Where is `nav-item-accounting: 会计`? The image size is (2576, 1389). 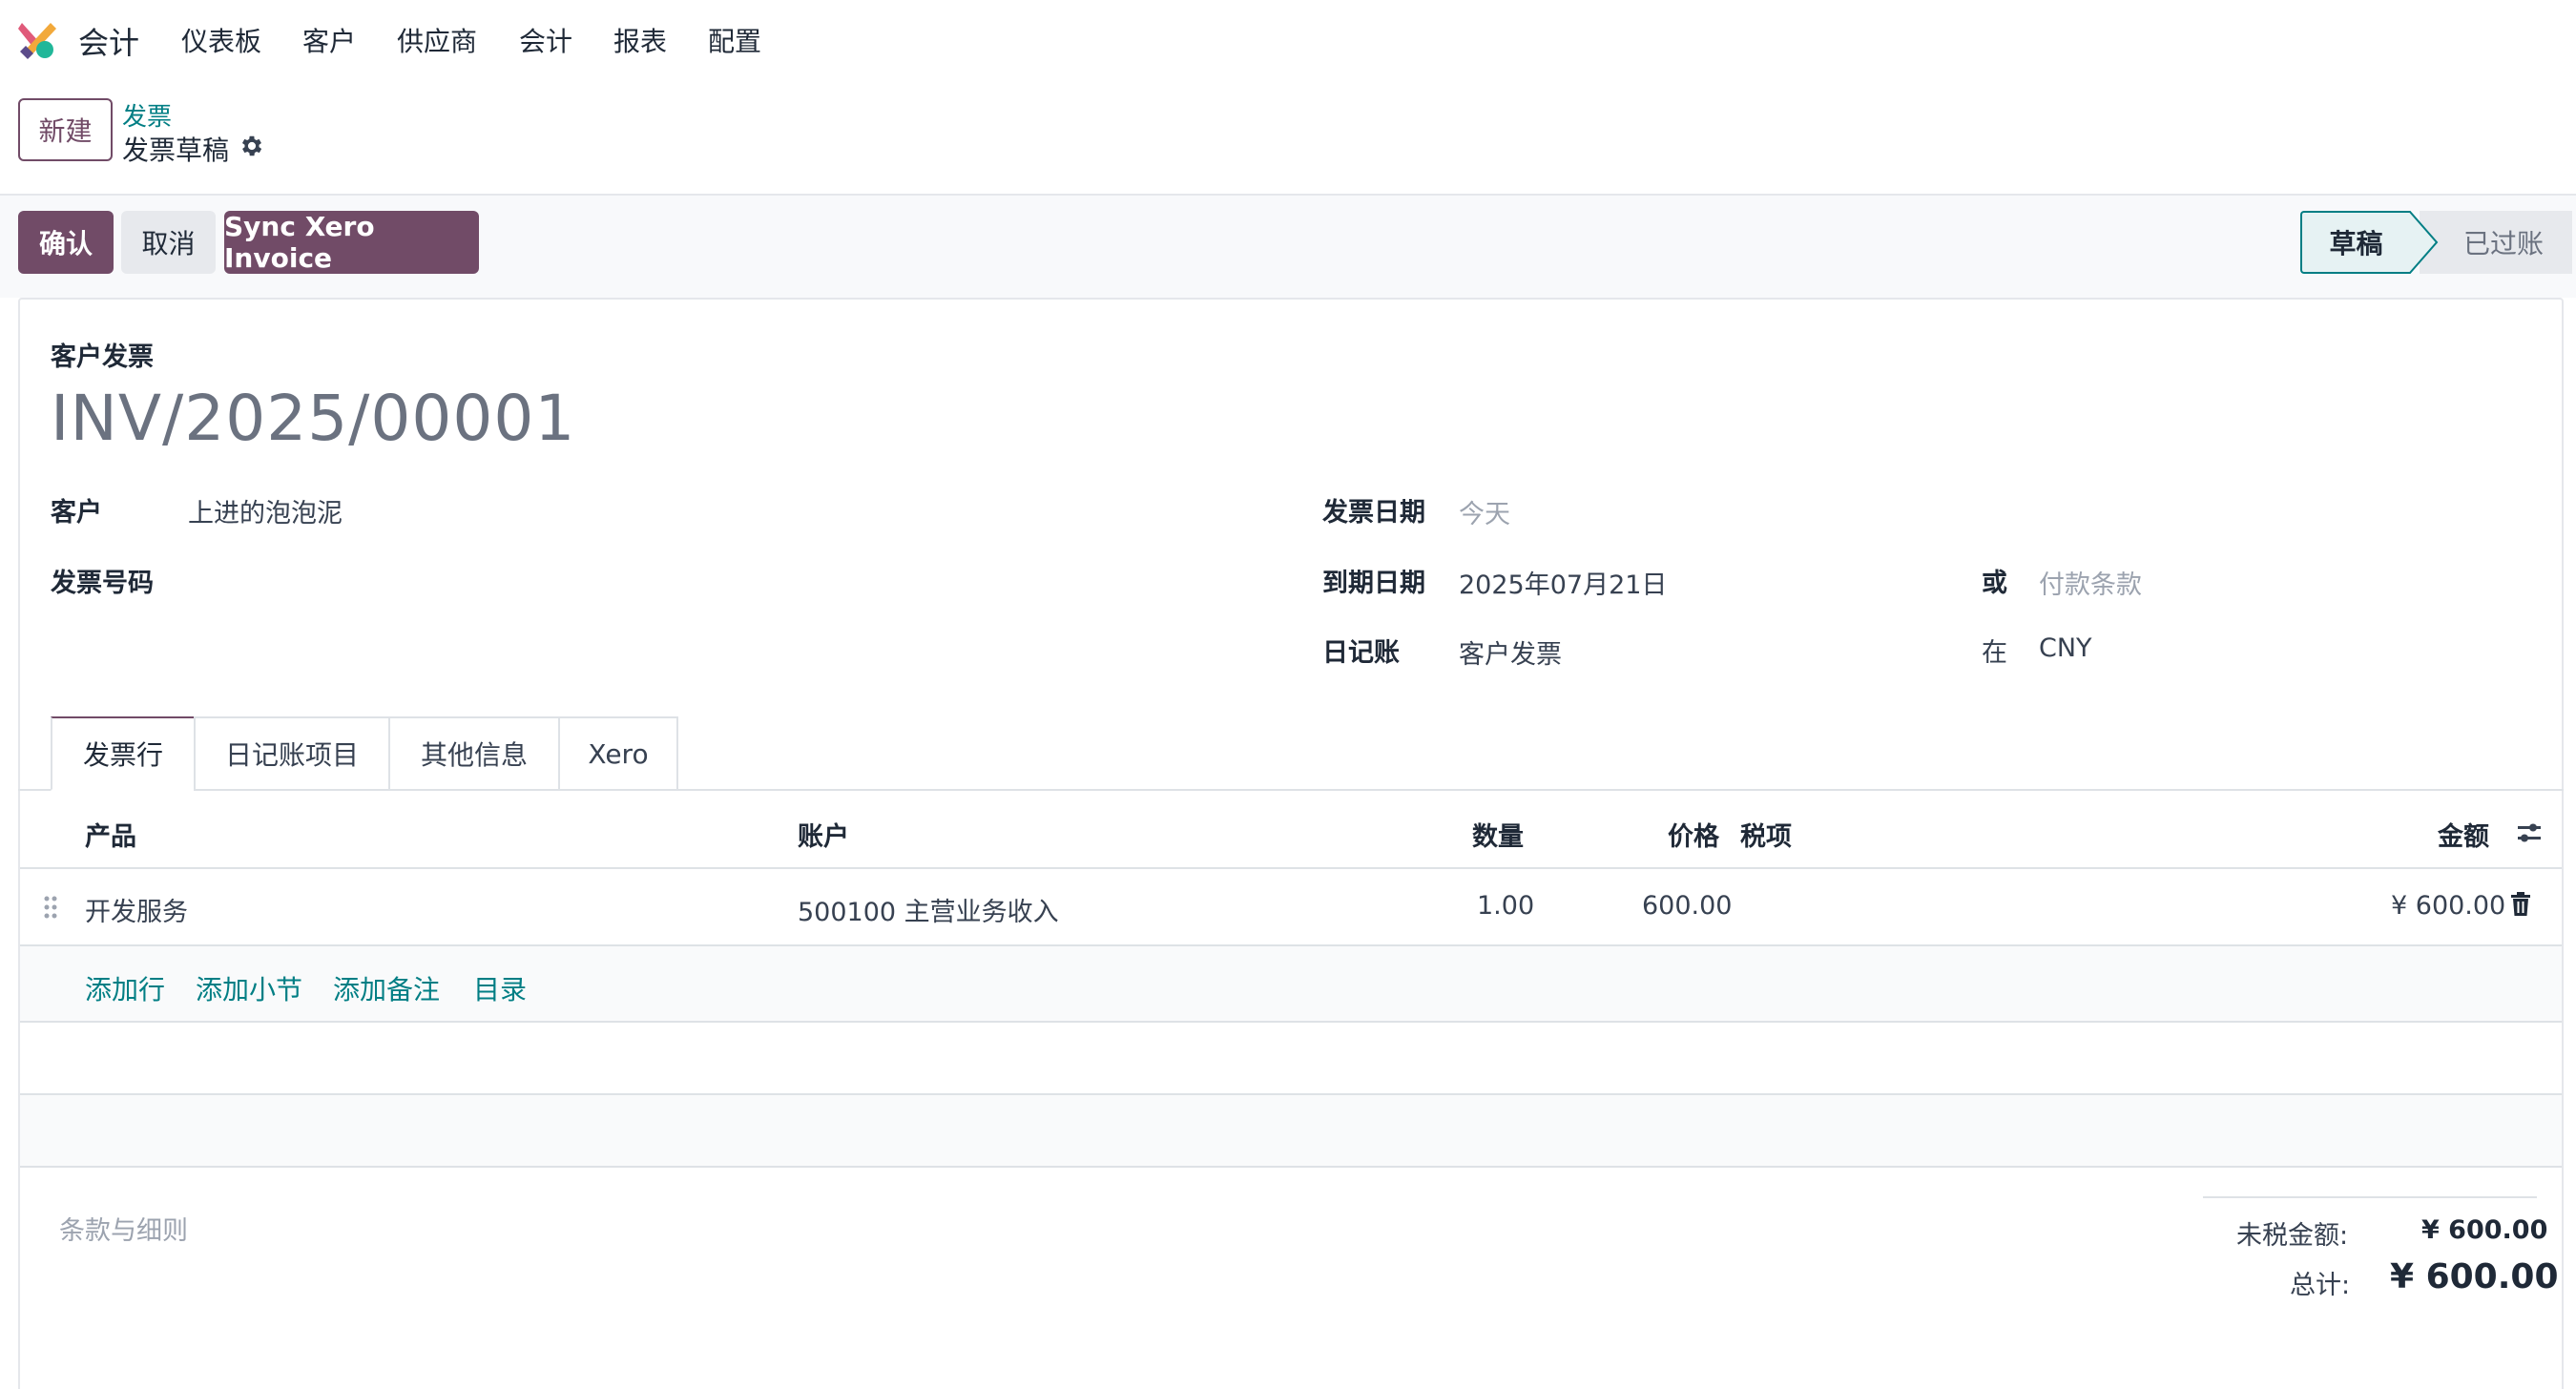
nav-item-accounting: 会计 is located at coordinates (545, 40).